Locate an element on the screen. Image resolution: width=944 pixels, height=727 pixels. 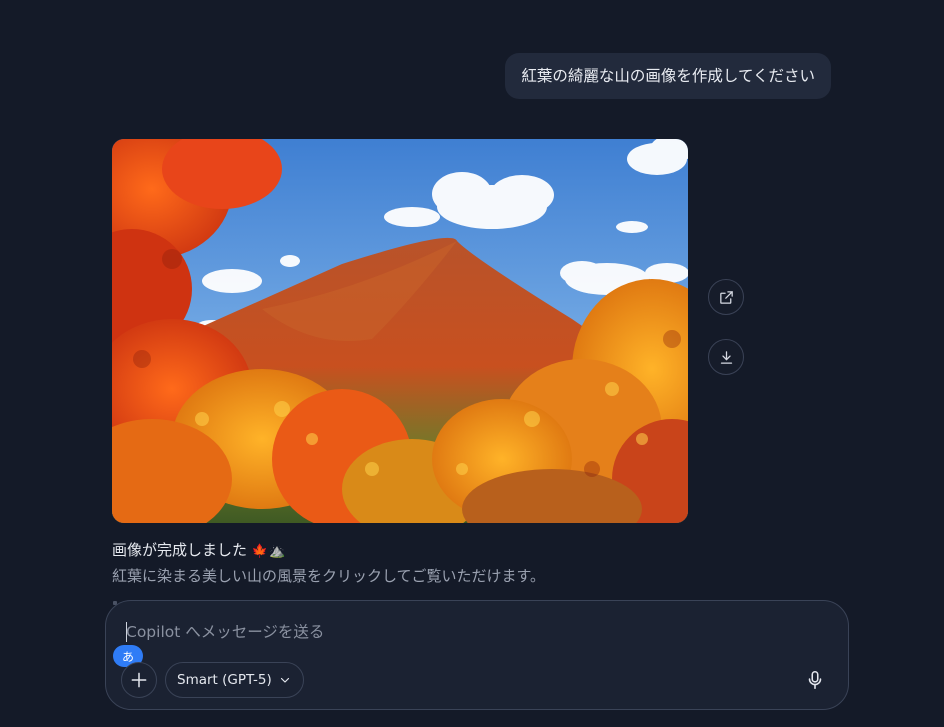
assistant-reply-body: 紅葉に染まる美しい山の風景をクリックしてご覧いただけます。 is located at coordinates (329, 576).